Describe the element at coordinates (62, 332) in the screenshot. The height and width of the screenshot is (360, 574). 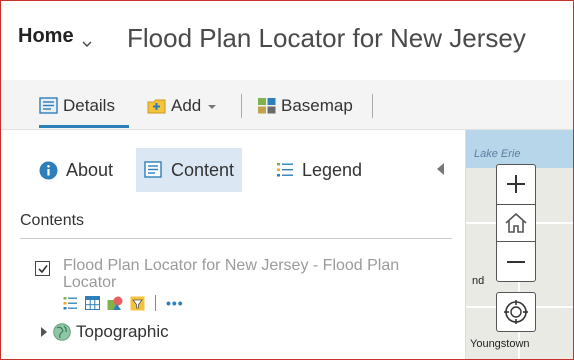
I see `globe-icon` at that location.